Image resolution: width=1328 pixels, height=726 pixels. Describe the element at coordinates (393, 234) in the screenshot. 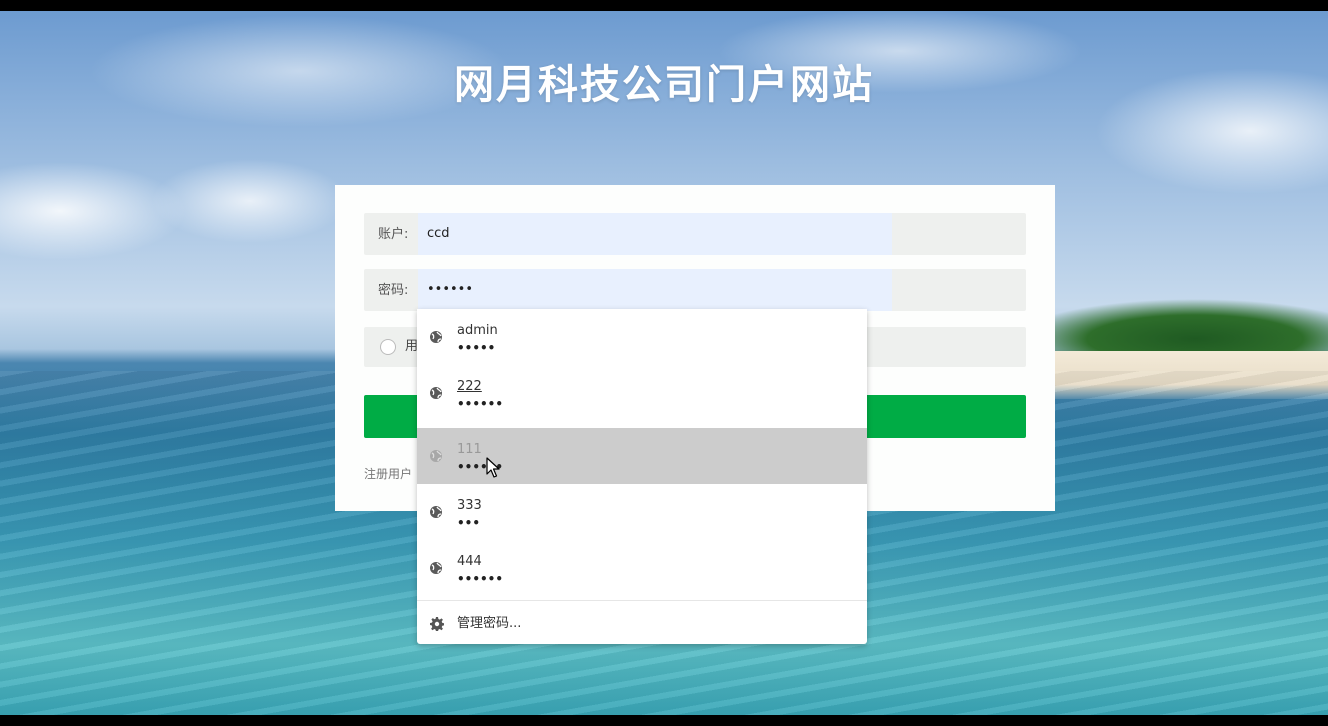

I see `account-label: 账户:` at that location.